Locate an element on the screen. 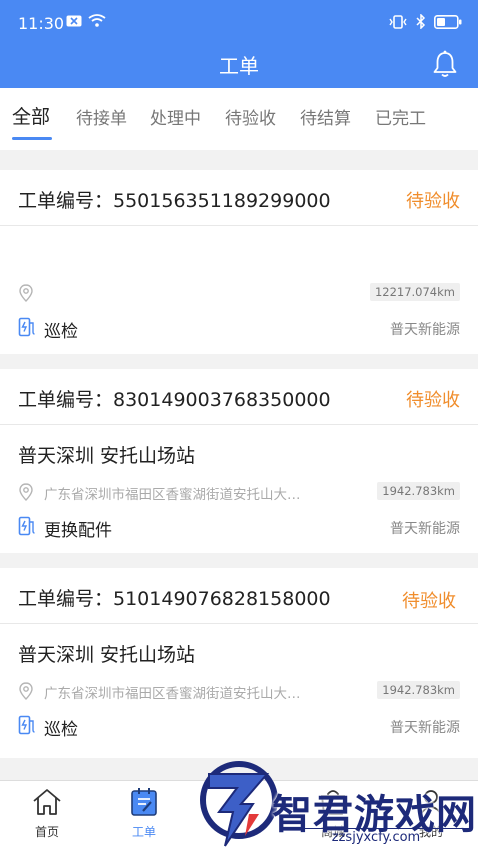  watermark-url: zzsjyxcfy.com is located at coordinates (376, 836).